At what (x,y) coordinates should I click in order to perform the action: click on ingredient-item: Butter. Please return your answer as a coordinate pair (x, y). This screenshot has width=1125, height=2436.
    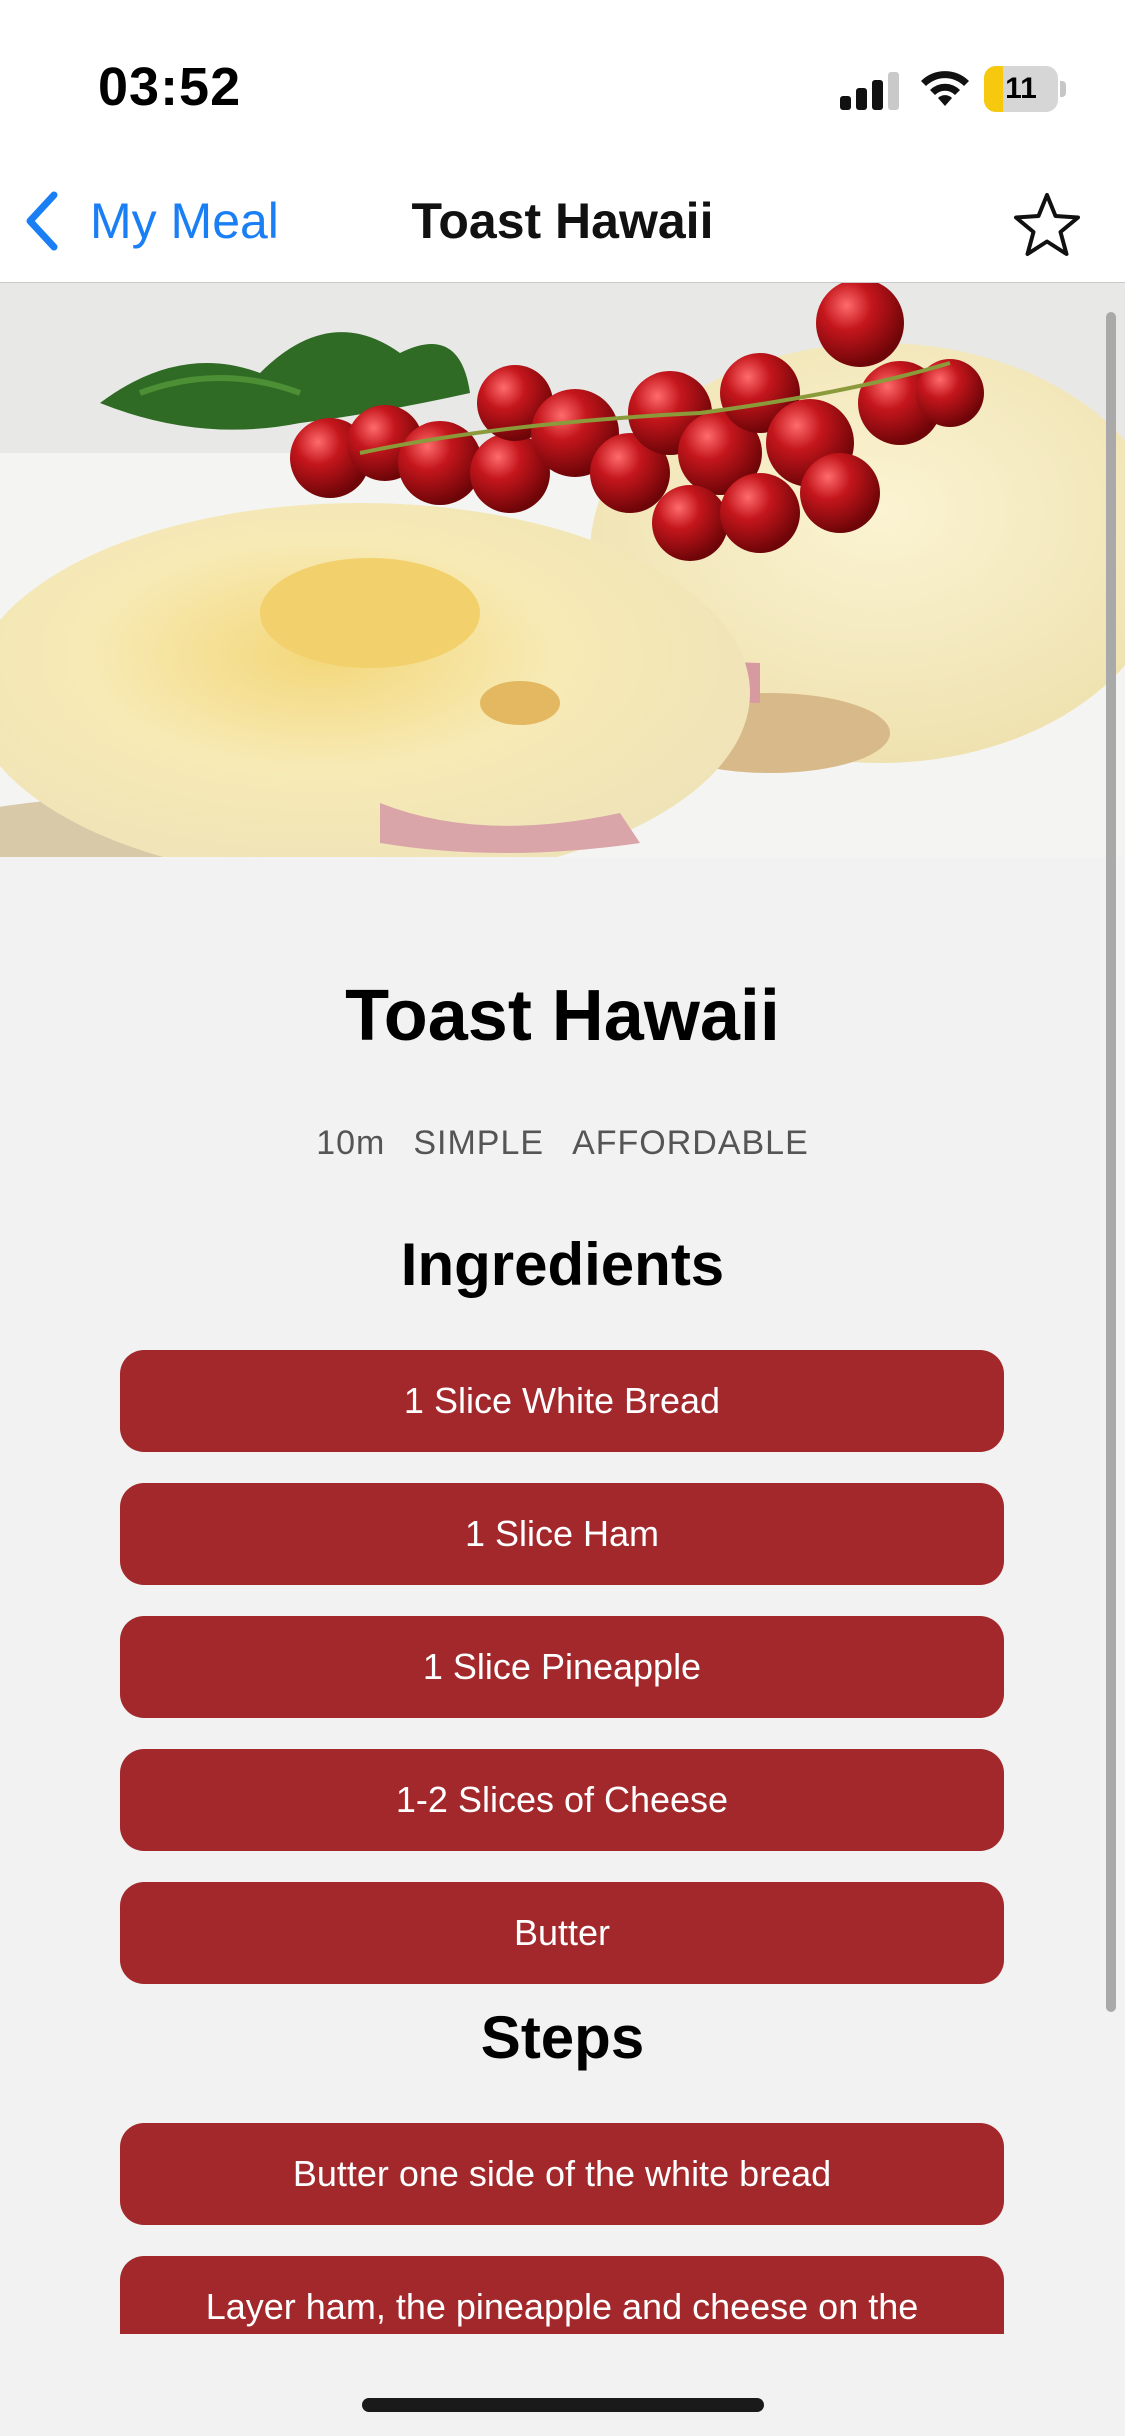
    Looking at the image, I should click on (562, 1933).